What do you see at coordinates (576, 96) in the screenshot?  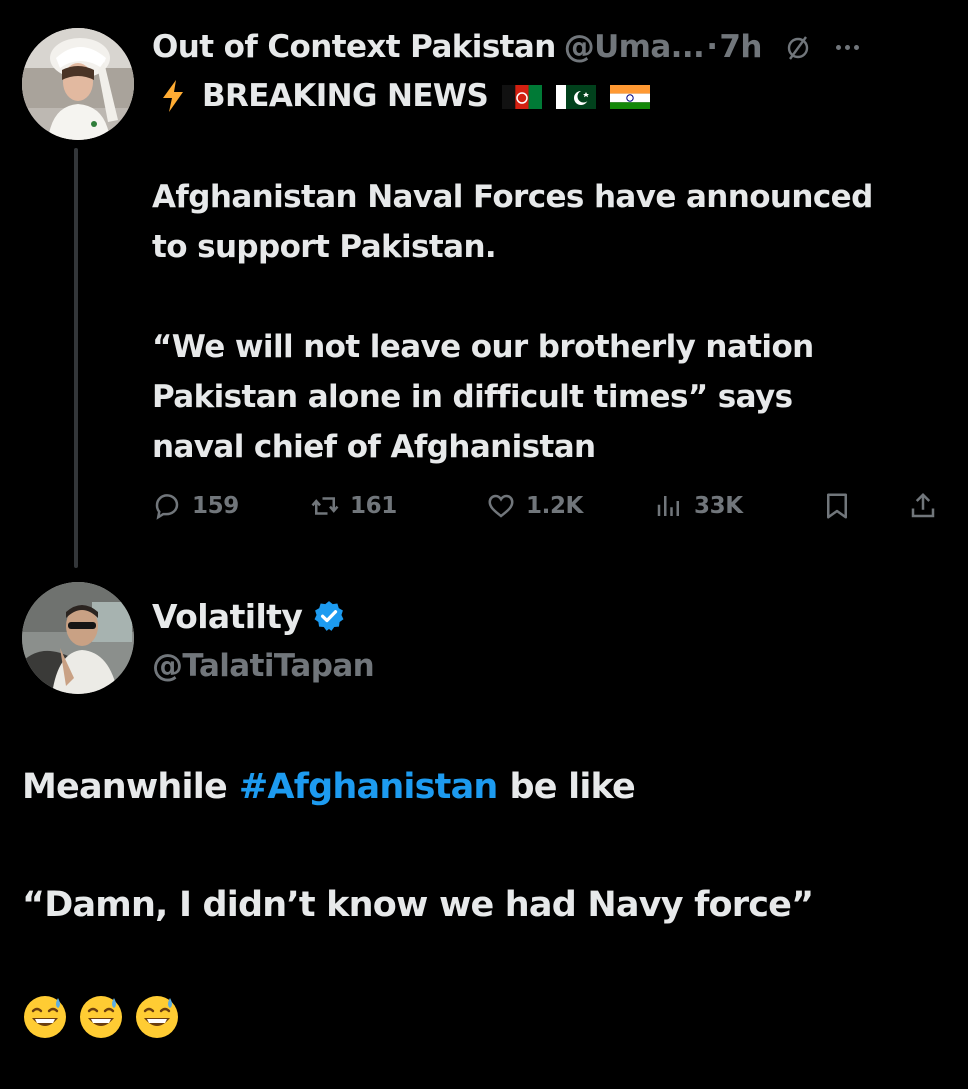 I see `pakistan-flag-icon` at bounding box center [576, 96].